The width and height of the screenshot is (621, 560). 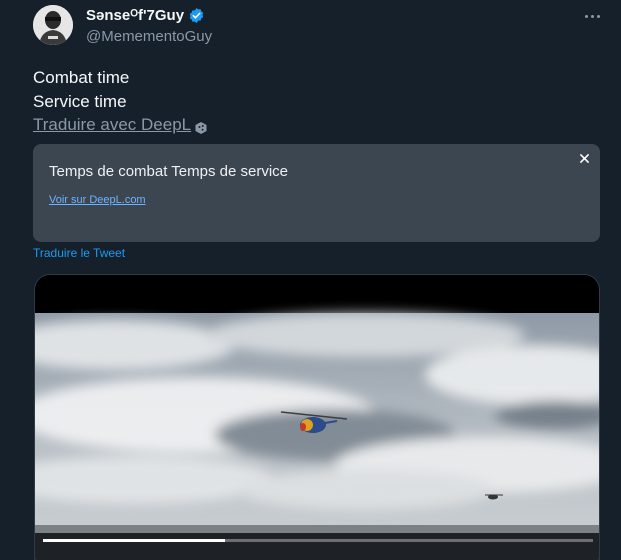 I want to click on close-icon, so click(x=584, y=158).